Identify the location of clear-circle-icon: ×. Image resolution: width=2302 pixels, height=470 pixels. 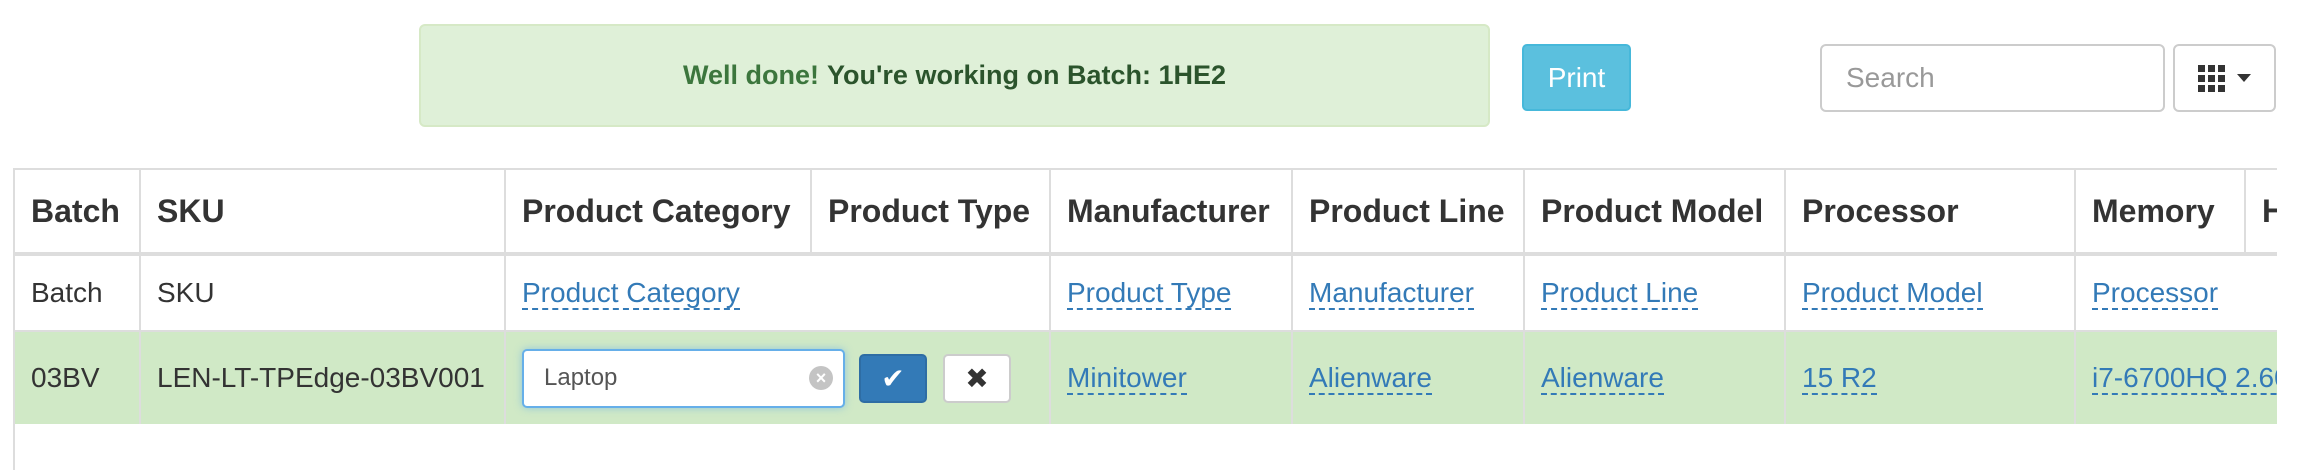
(821, 378).